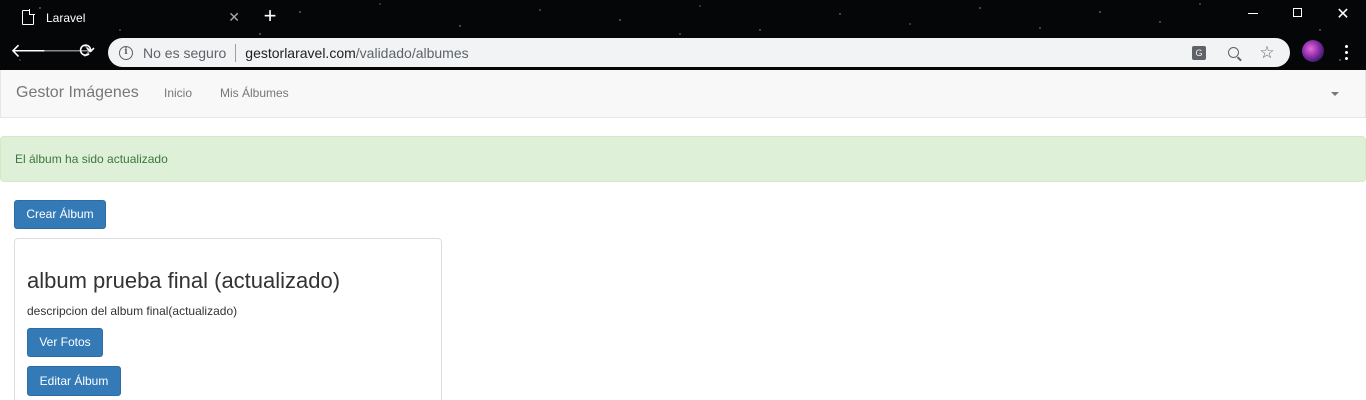 The height and width of the screenshot is (400, 1366). What do you see at coordinates (234, 17) in the screenshot?
I see `tab-close-icon: ✕` at bounding box center [234, 17].